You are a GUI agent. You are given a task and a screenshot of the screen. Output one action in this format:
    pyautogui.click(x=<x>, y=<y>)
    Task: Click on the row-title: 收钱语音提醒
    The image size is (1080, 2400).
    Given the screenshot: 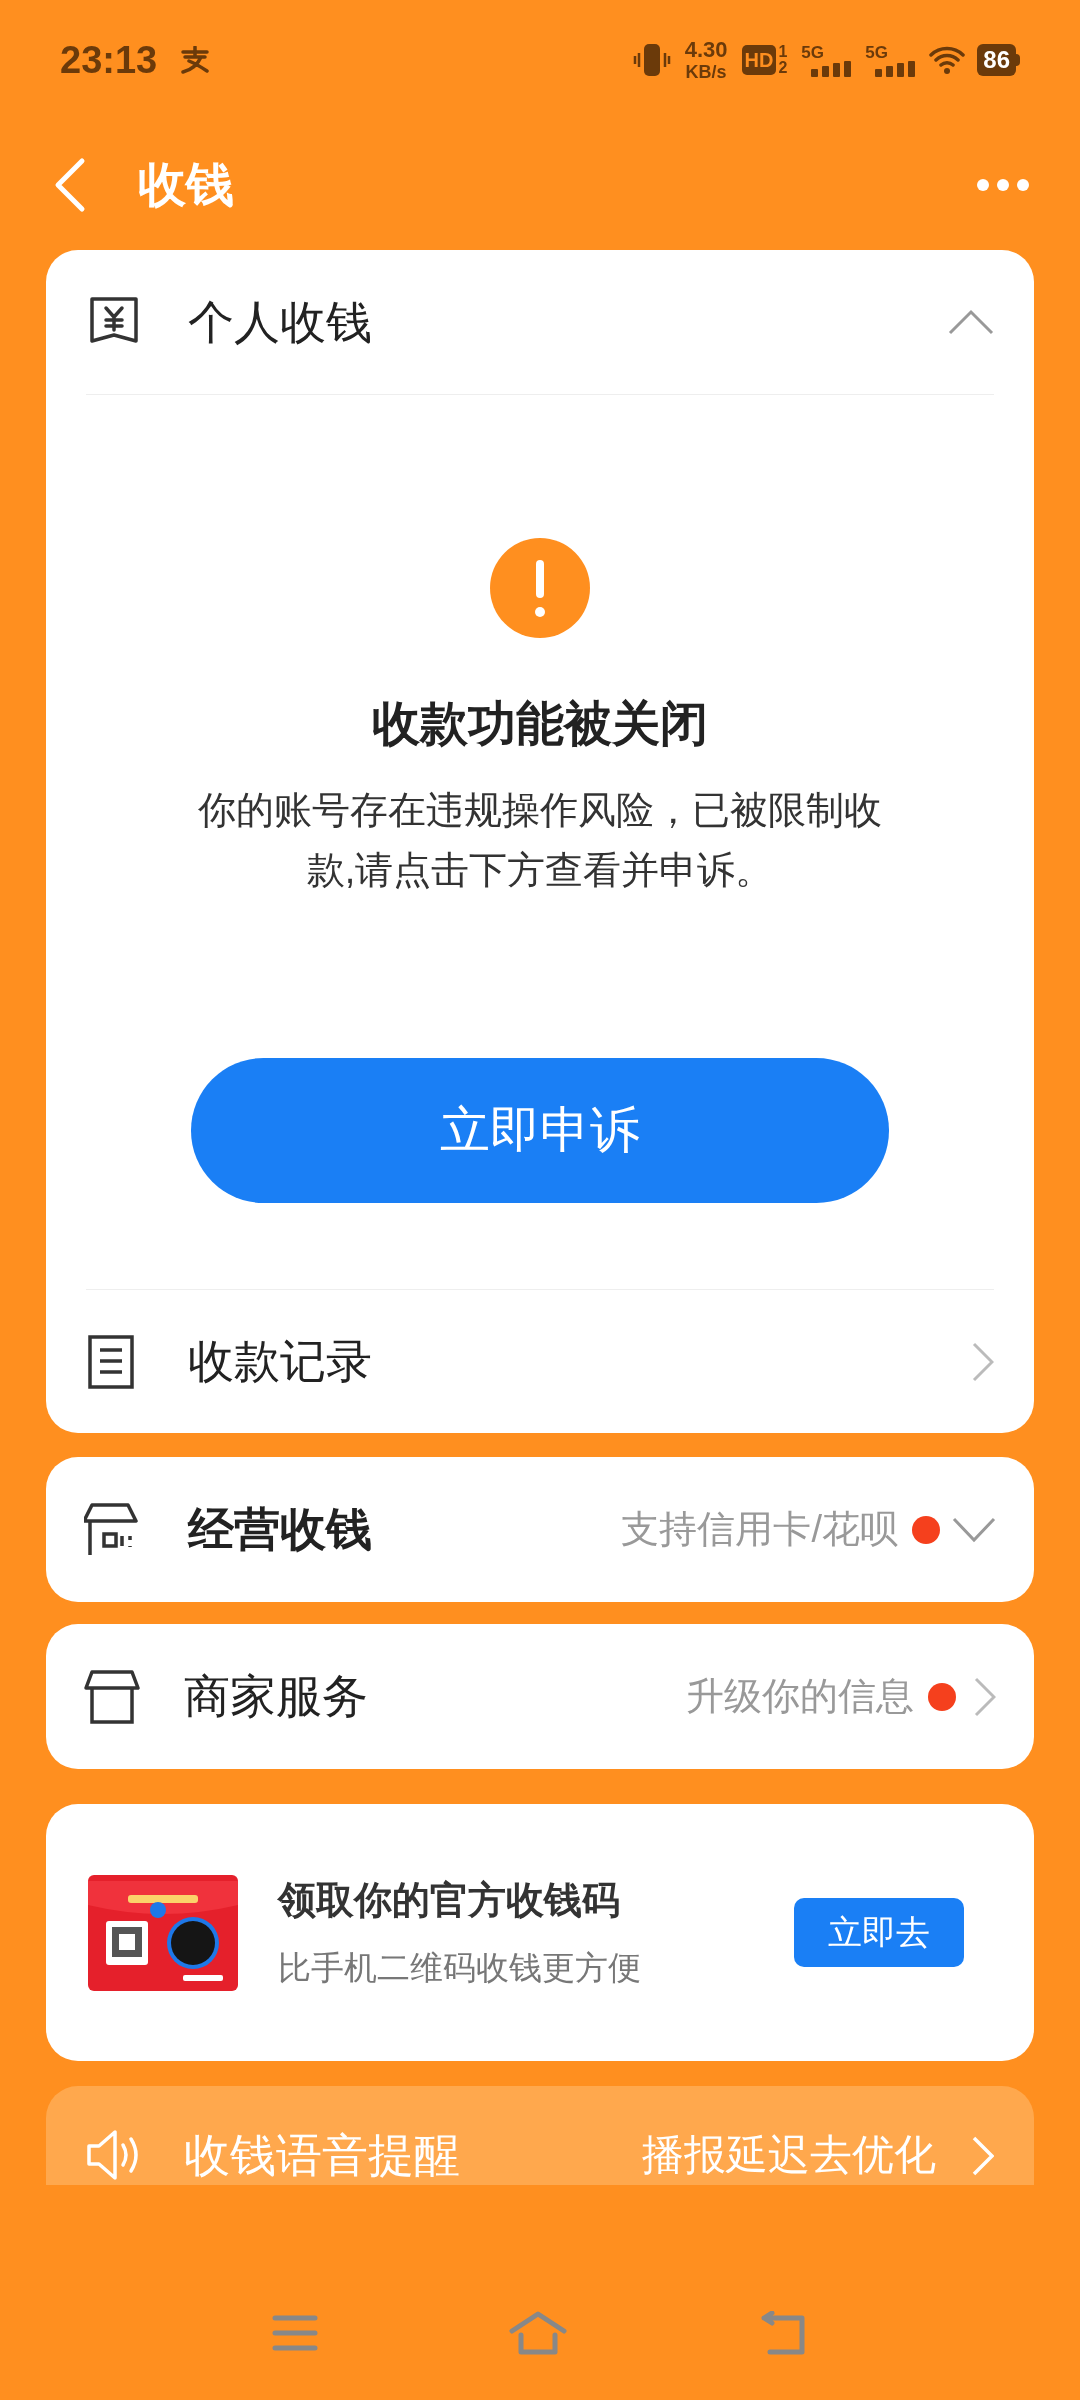 What is the action you would take?
    pyautogui.click(x=322, y=2155)
    